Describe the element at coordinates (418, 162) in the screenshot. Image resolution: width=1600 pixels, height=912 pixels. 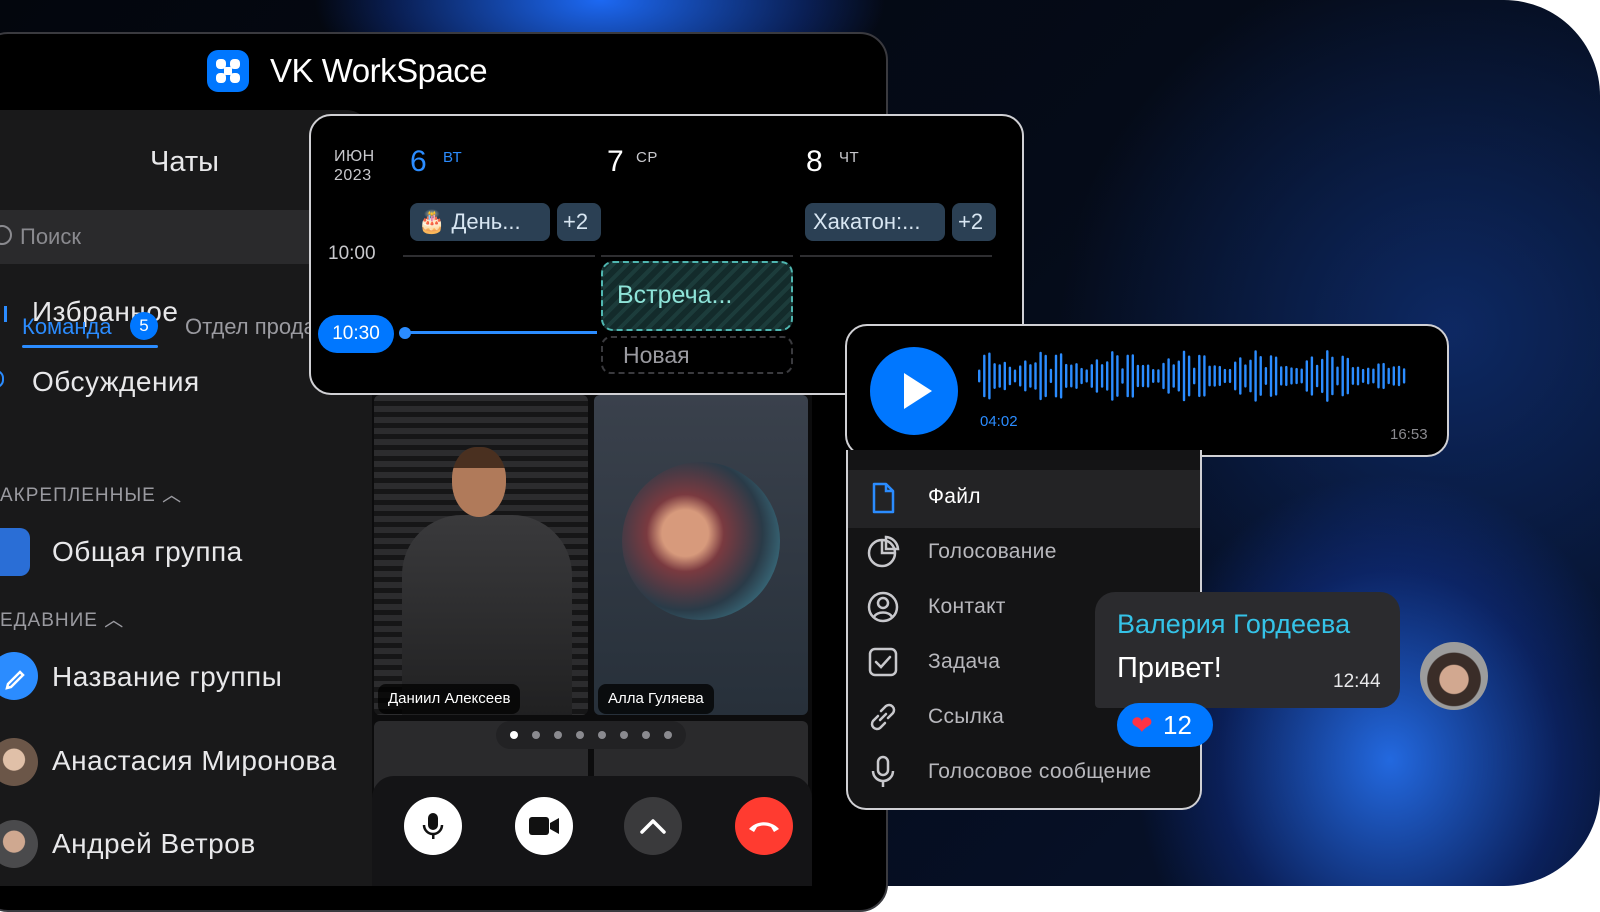
I see `day-number: 6` at that location.